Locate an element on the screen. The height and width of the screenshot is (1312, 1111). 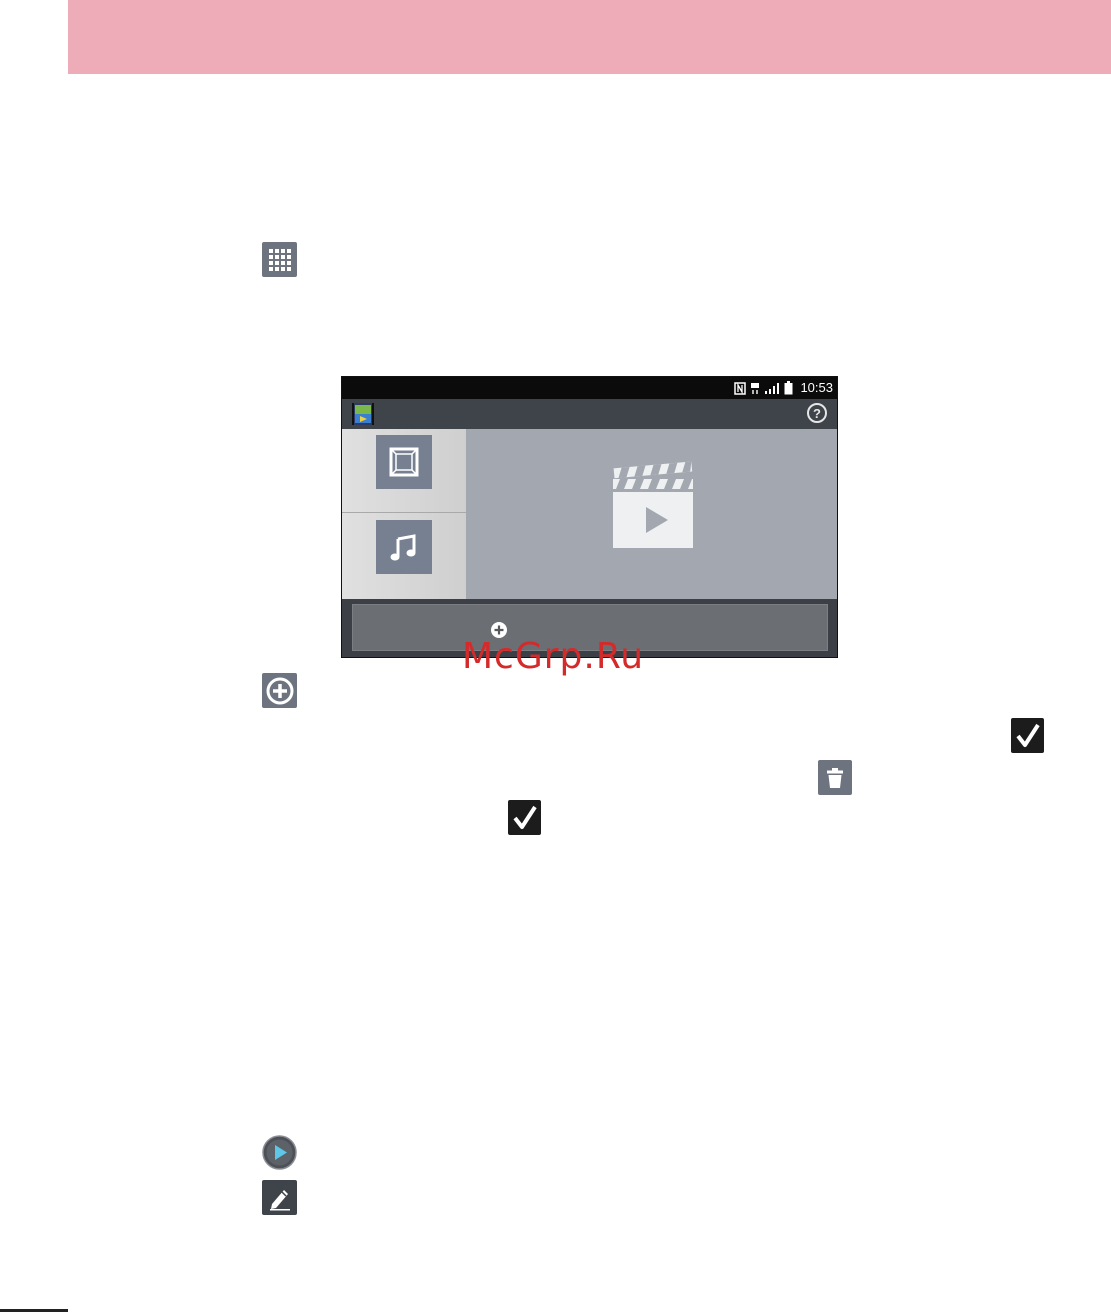
check-icon is located at coordinates (1027, 735).